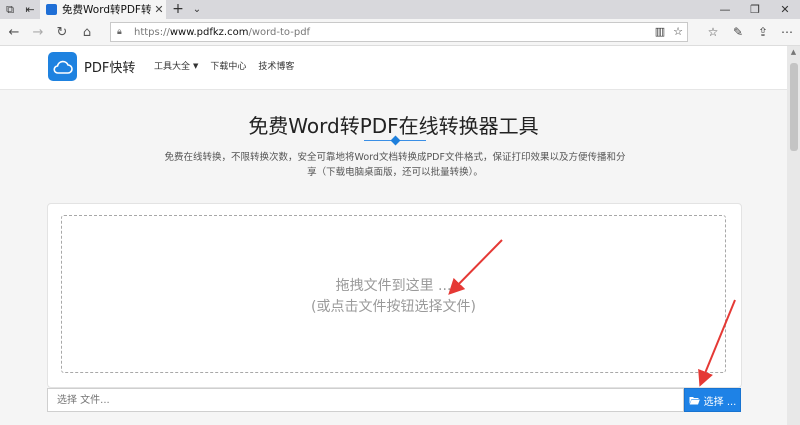 The image size is (800, 425). Describe the element at coordinates (107, 10) in the screenshot. I see `tab-title: 免费Word转PDF转换器` at that location.